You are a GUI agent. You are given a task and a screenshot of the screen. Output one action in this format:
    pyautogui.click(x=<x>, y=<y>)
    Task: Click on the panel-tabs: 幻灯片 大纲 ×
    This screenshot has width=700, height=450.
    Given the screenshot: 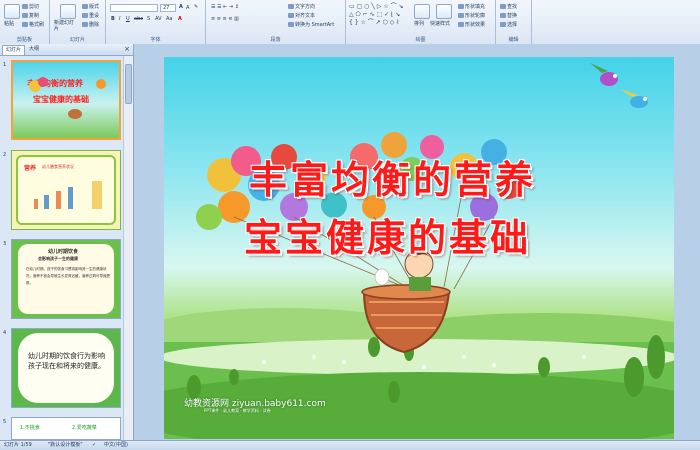 What is the action you would take?
    pyautogui.click(x=66, y=50)
    